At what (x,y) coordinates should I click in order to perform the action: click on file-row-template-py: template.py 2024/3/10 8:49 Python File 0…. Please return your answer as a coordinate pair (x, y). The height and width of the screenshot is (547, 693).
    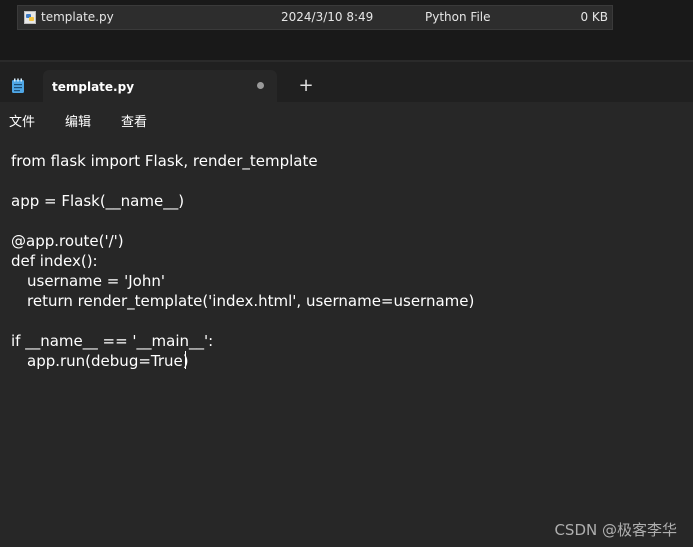
    Looking at the image, I should click on (315, 17).